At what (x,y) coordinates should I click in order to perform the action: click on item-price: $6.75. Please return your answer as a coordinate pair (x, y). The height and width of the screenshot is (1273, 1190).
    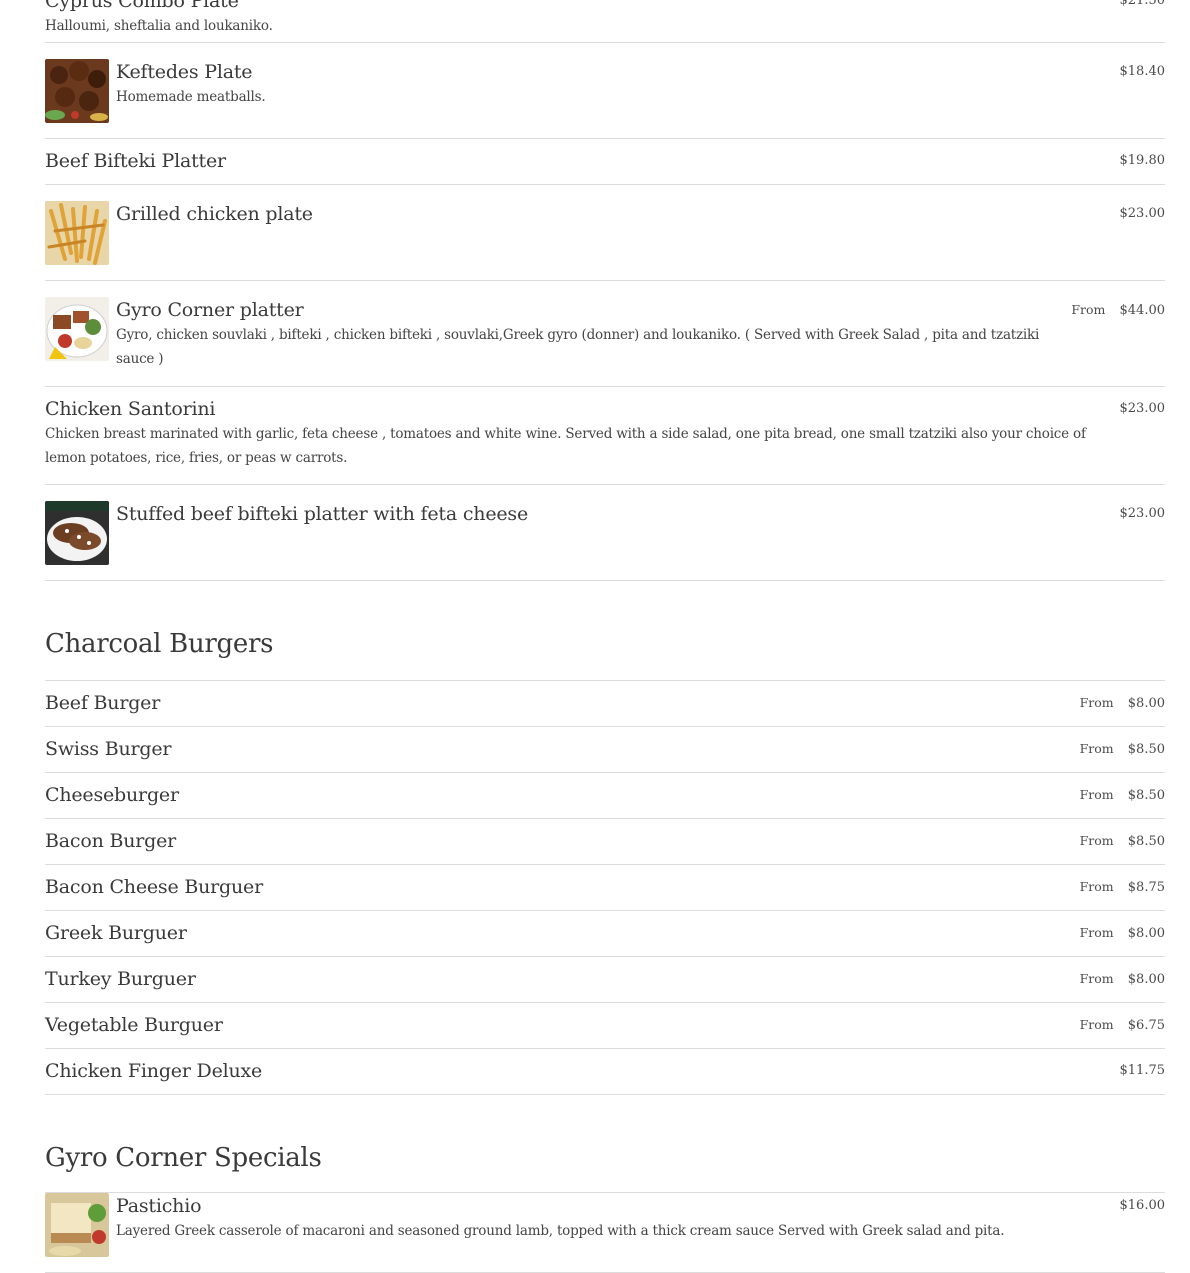
    Looking at the image, I should click on (1146, 1025).